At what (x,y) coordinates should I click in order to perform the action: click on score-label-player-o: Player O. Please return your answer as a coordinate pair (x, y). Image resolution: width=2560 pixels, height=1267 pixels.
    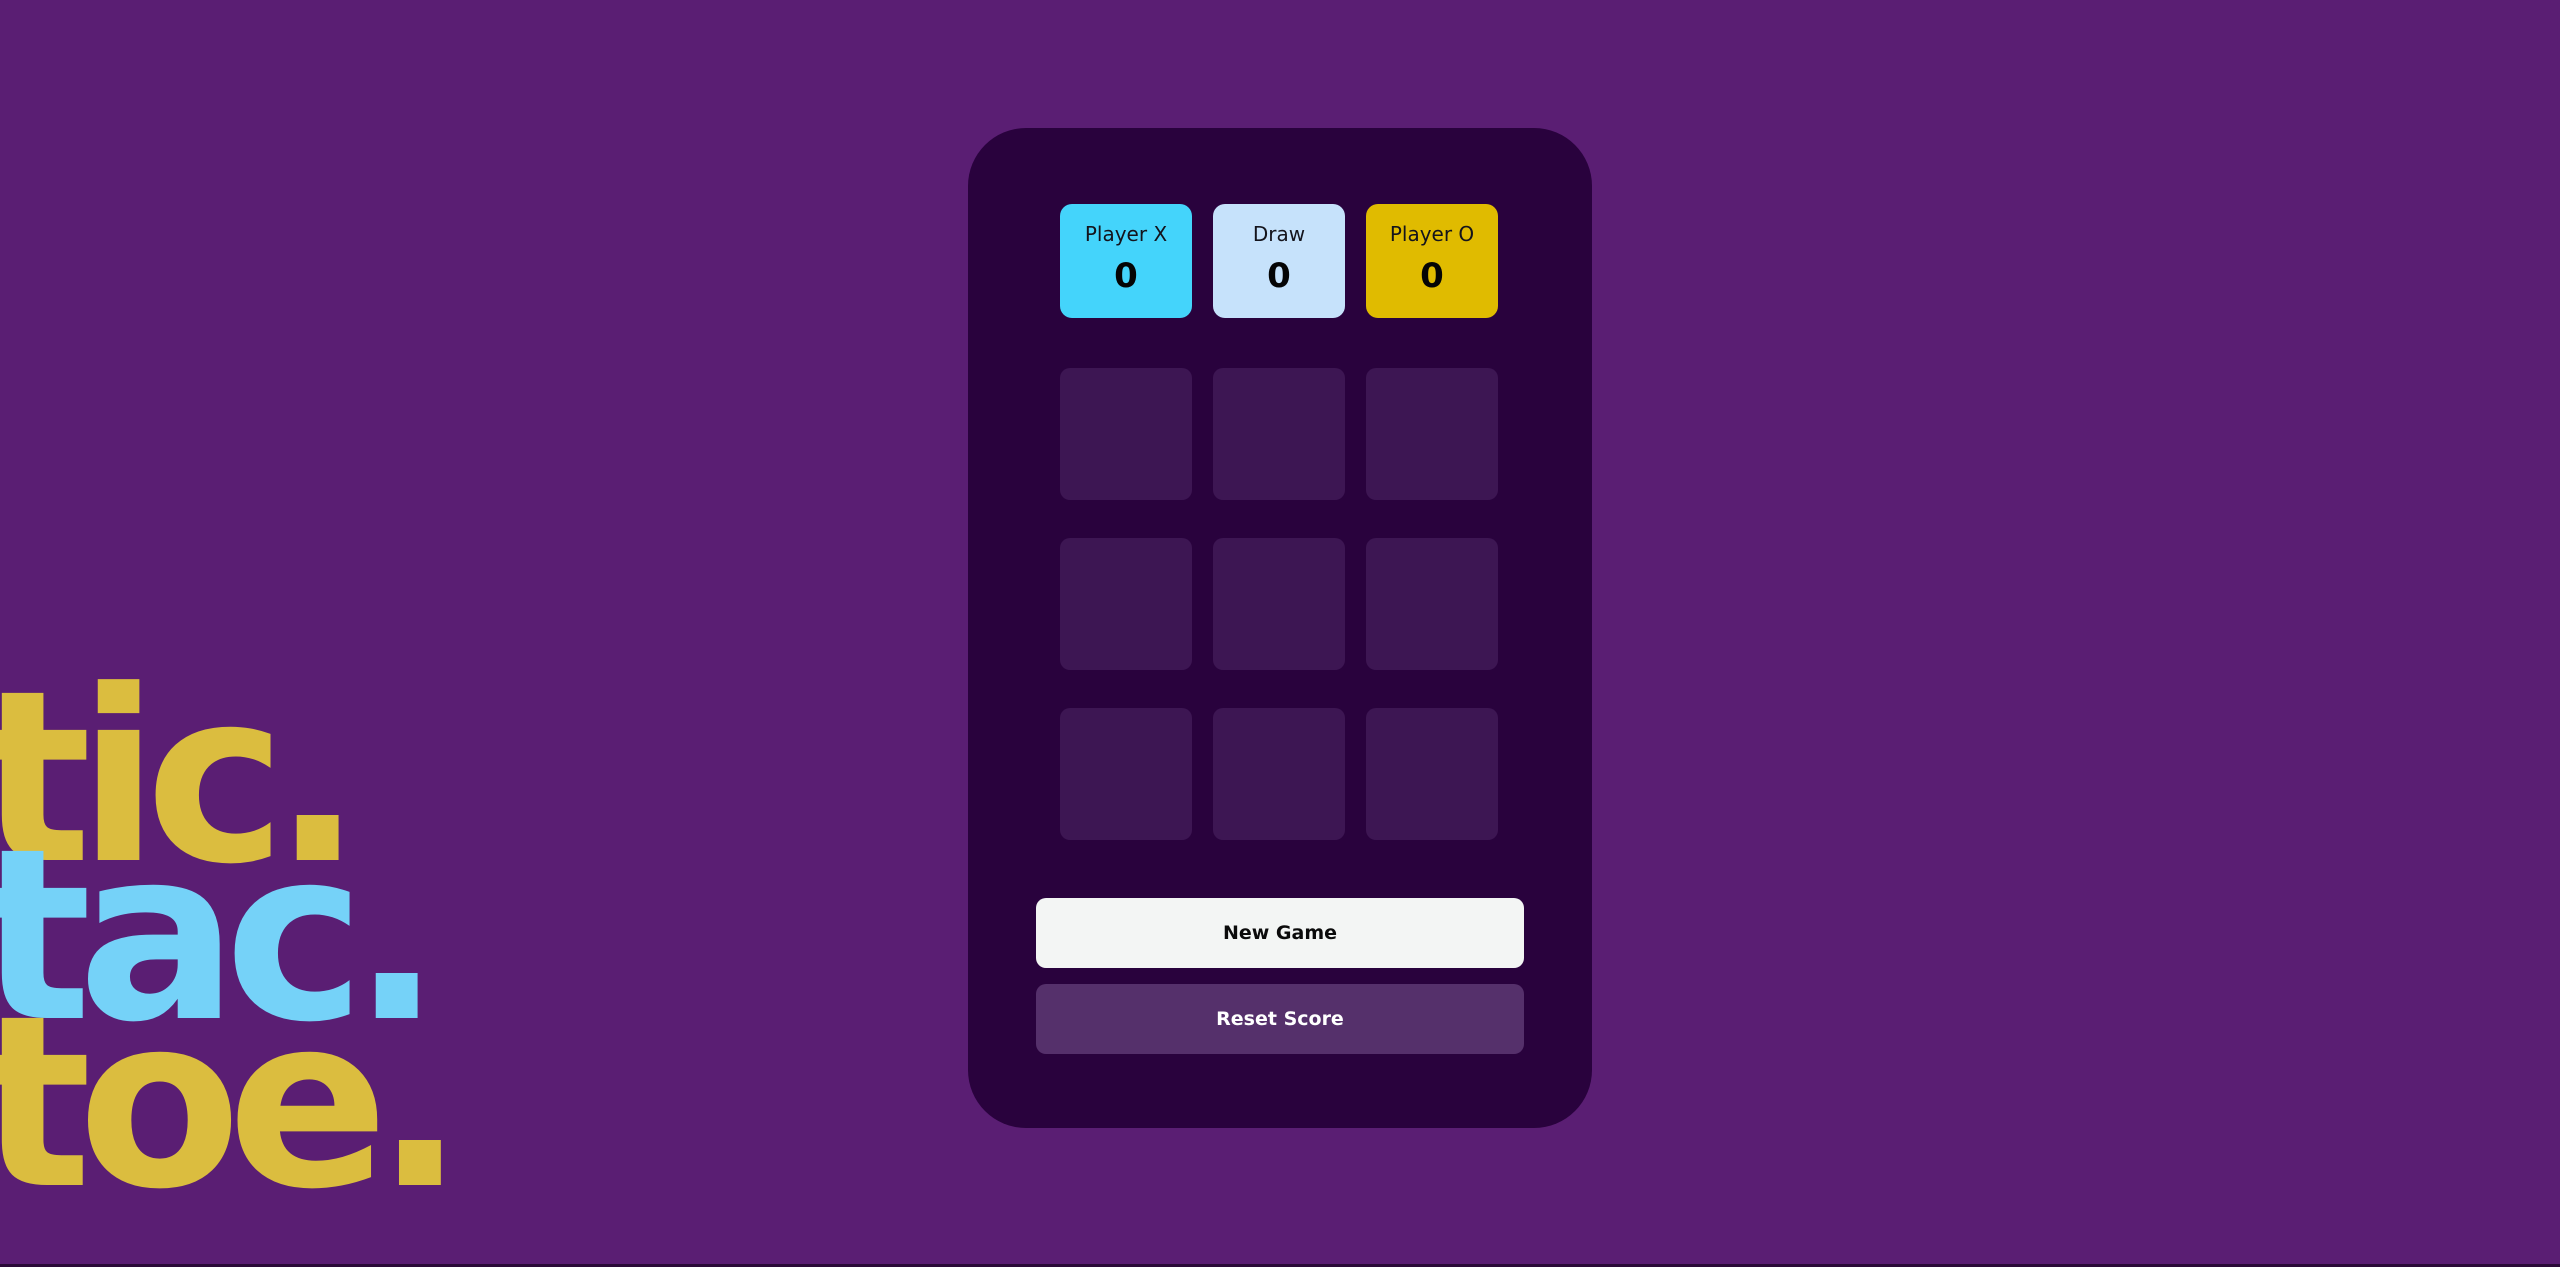
    Looking at the image, I should click on (1432, 234).